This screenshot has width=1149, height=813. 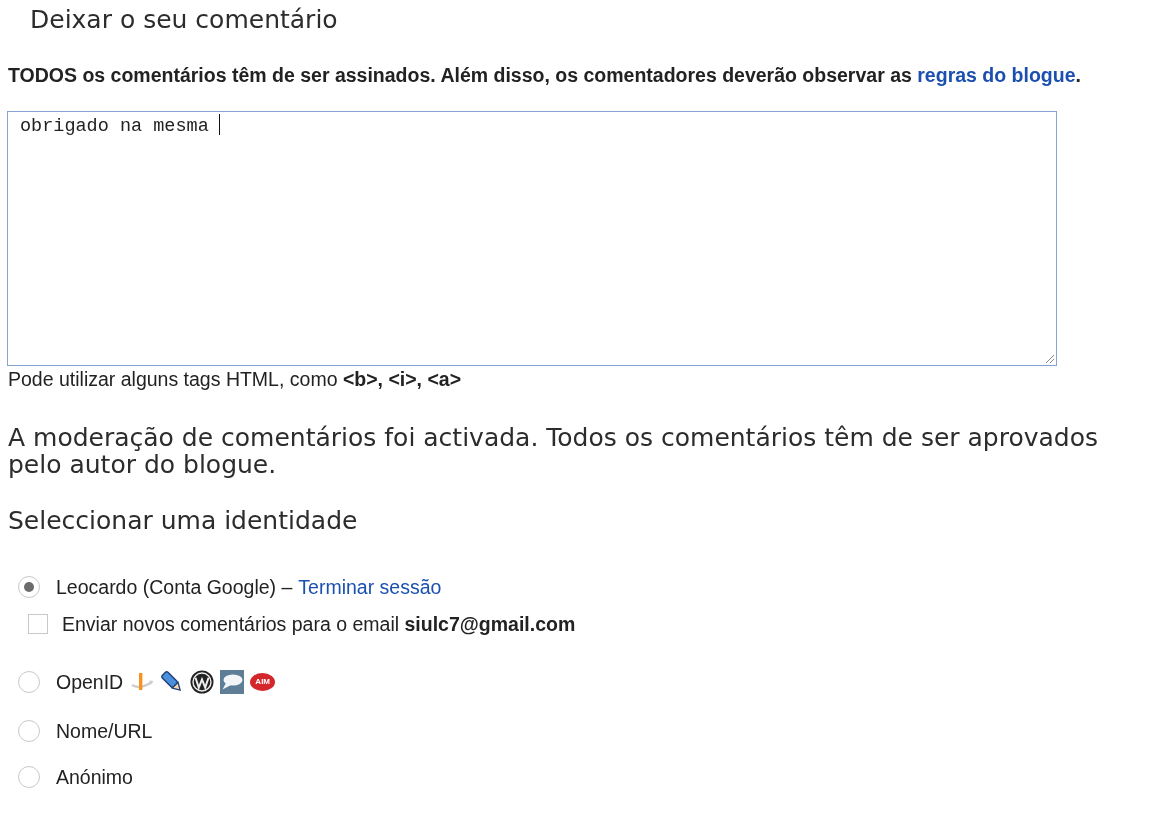 What do you see at coordinates (263, 682) in the screenshot?
I see `logo-badge: AIM` at bounding box center [263, 682].